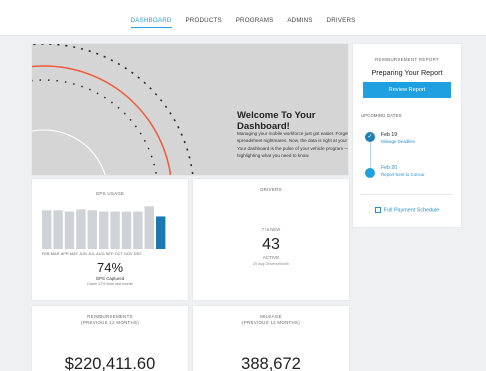  I want to click on divider, so click(407, 194).